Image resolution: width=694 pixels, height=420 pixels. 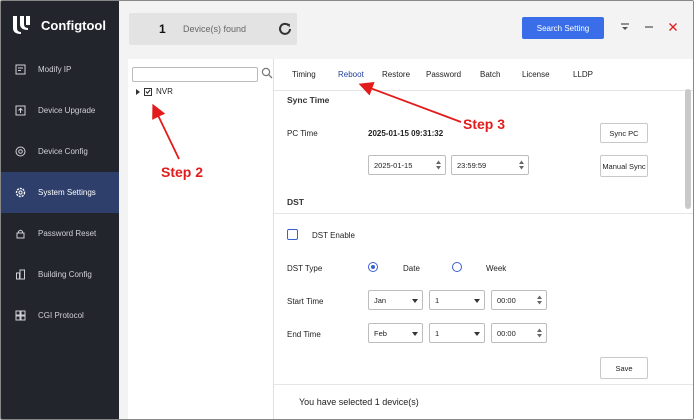 I want to click on manual-sync-button: Manual Sync, so click(x=624, y=166).